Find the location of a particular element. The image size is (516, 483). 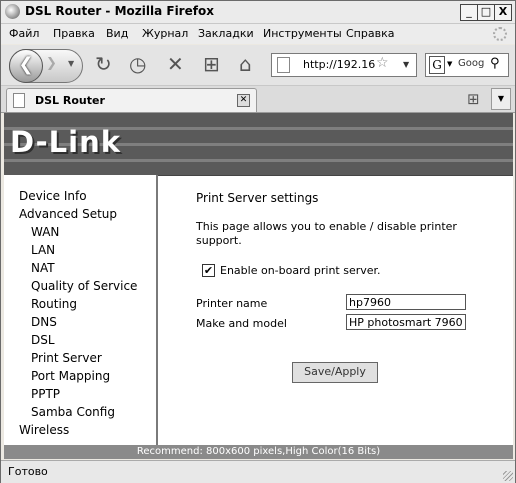

make-model-input: HP photosmart 7960 is located at coordinates (406, 322).